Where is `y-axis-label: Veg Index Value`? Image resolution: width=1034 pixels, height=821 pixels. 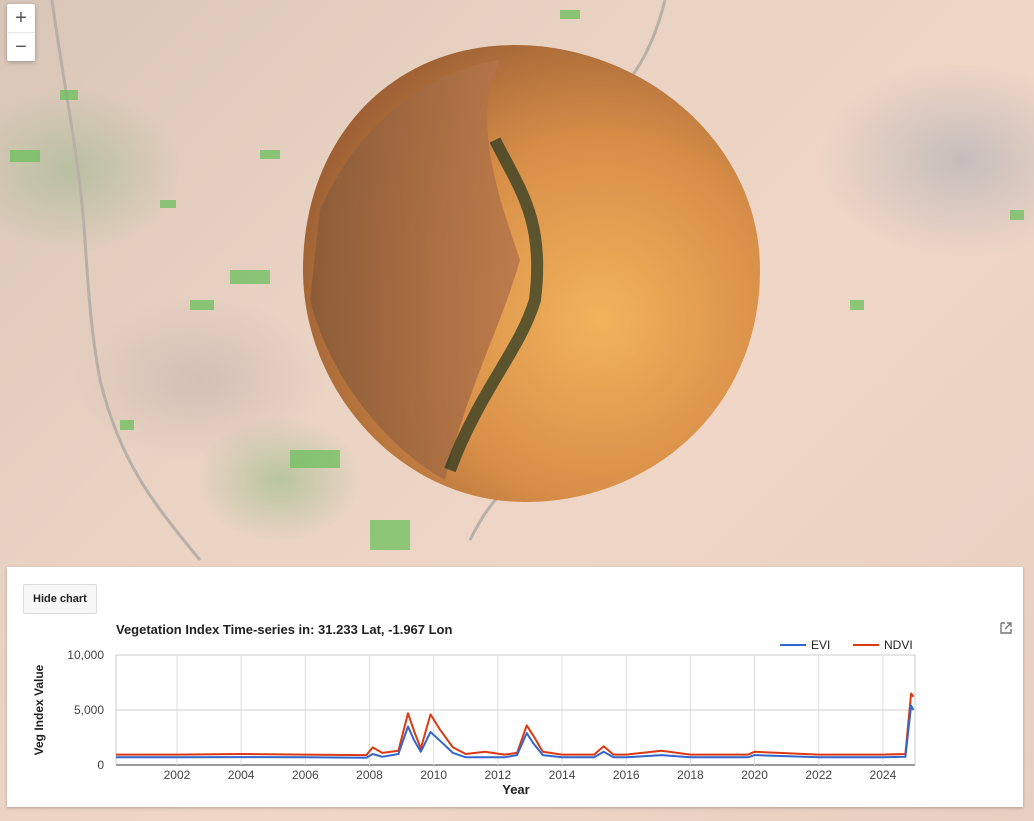 y-axis-label: Veg Index Value is located at coordinates (39, 709).